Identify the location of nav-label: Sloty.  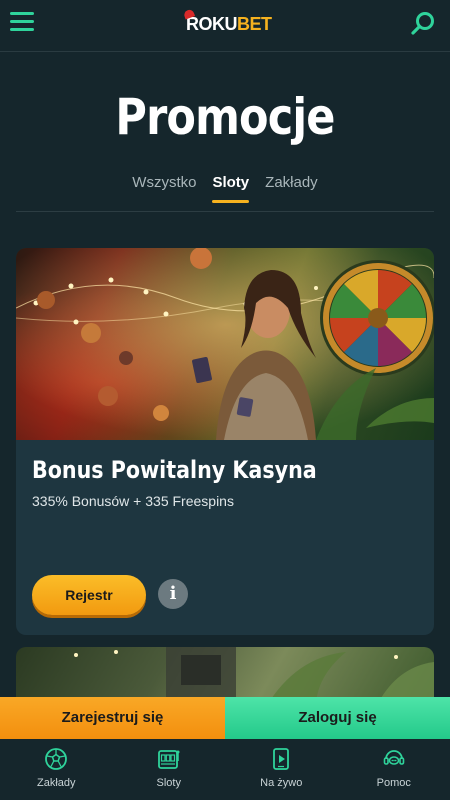
(168, 783).